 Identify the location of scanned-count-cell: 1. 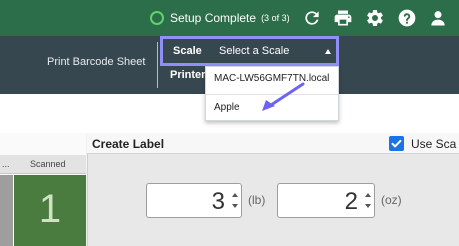
(50, 210).